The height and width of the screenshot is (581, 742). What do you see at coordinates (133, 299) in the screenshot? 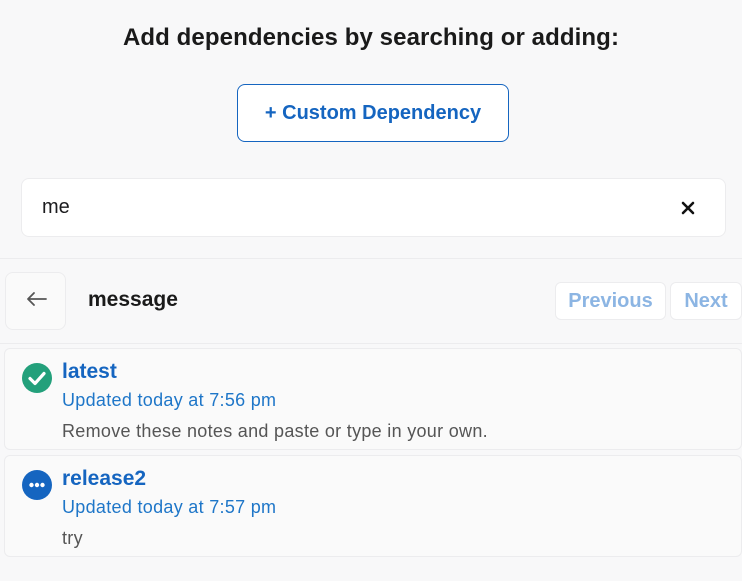
I see `package-name: message` at bounding box center [133, 299].